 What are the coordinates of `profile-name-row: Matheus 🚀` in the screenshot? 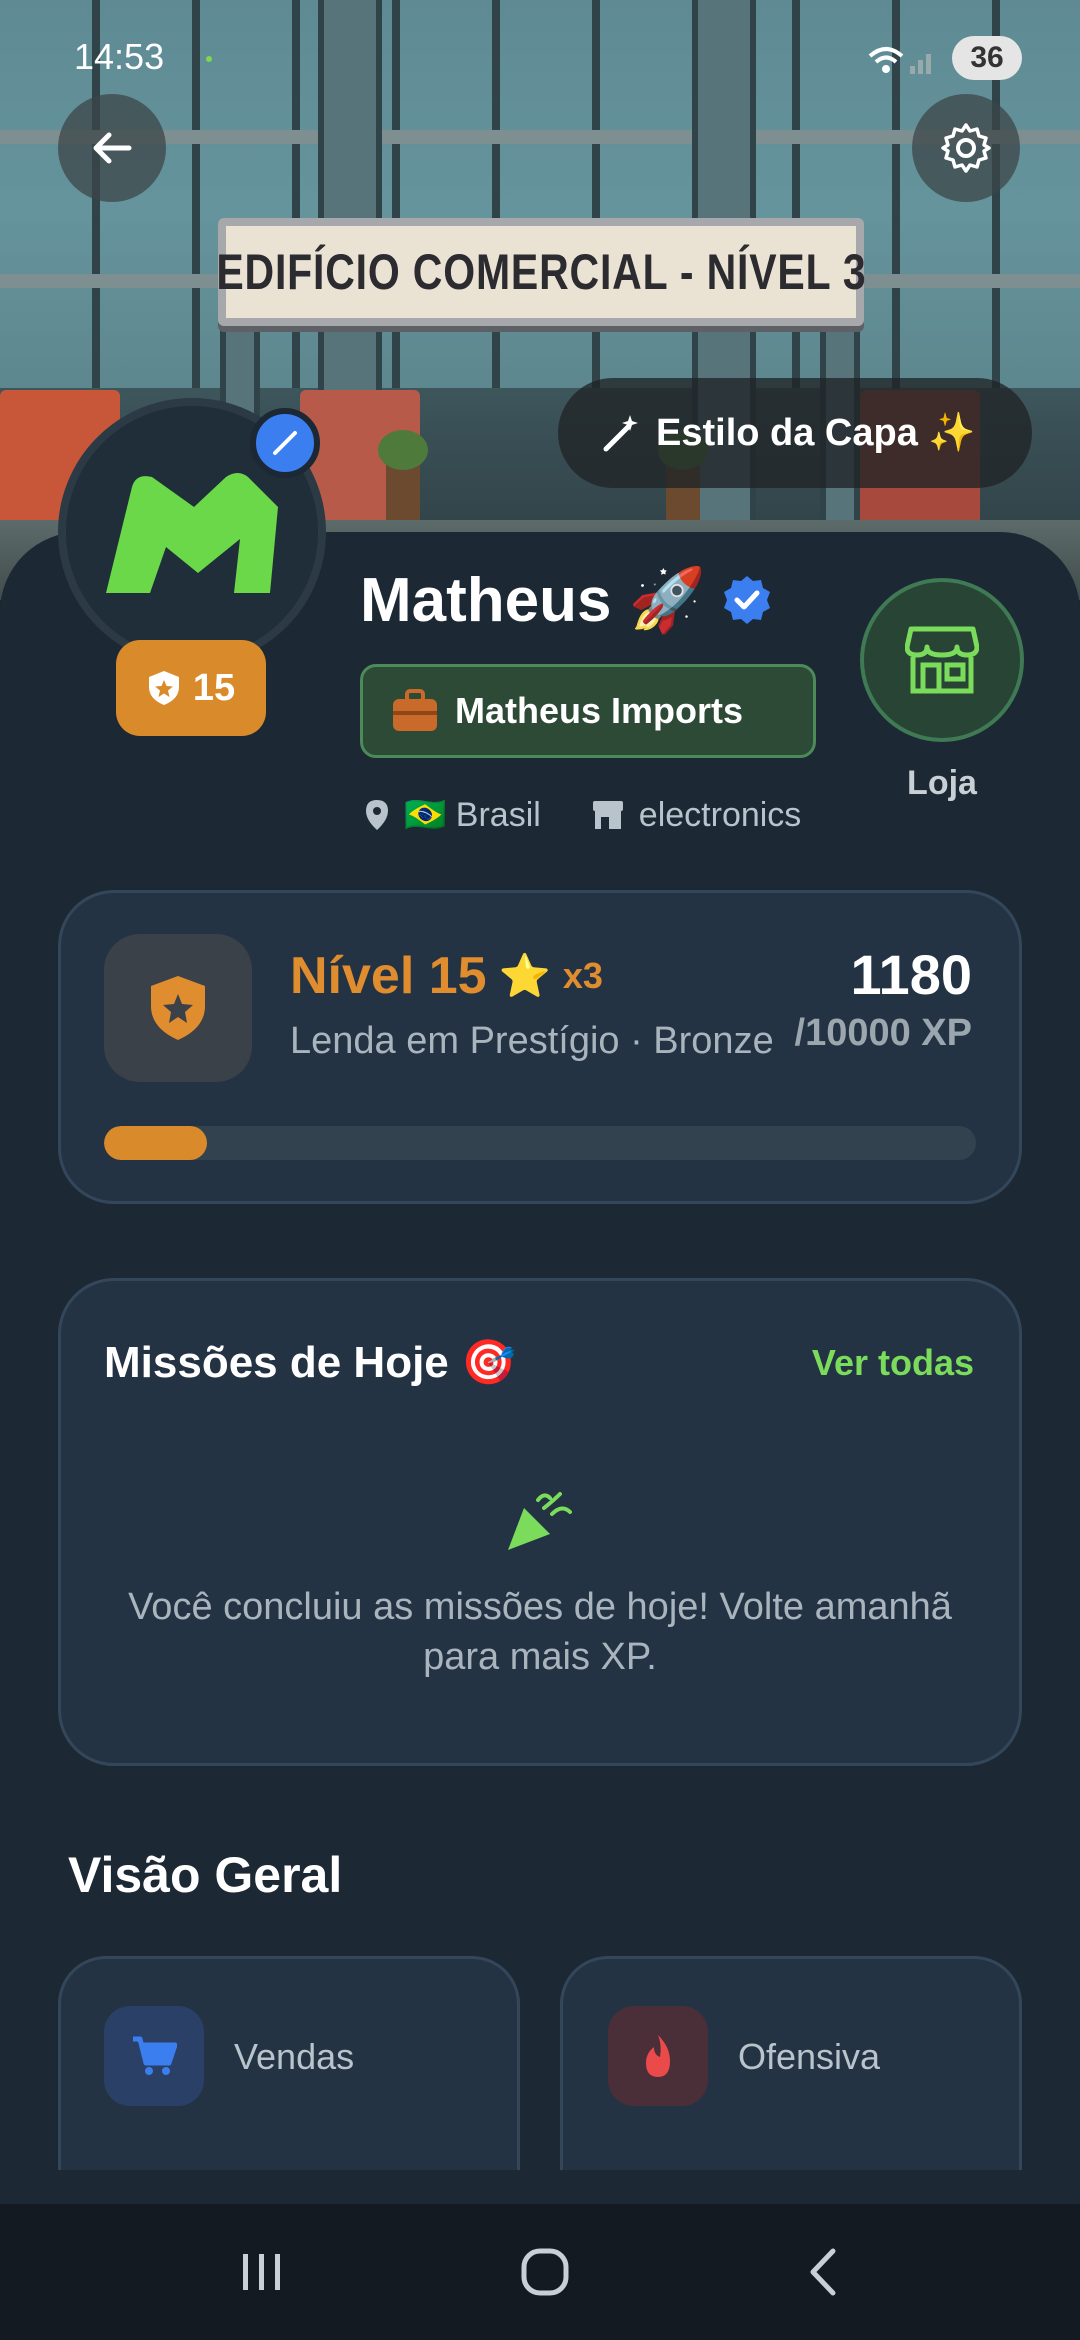 It's located at (567, 600).